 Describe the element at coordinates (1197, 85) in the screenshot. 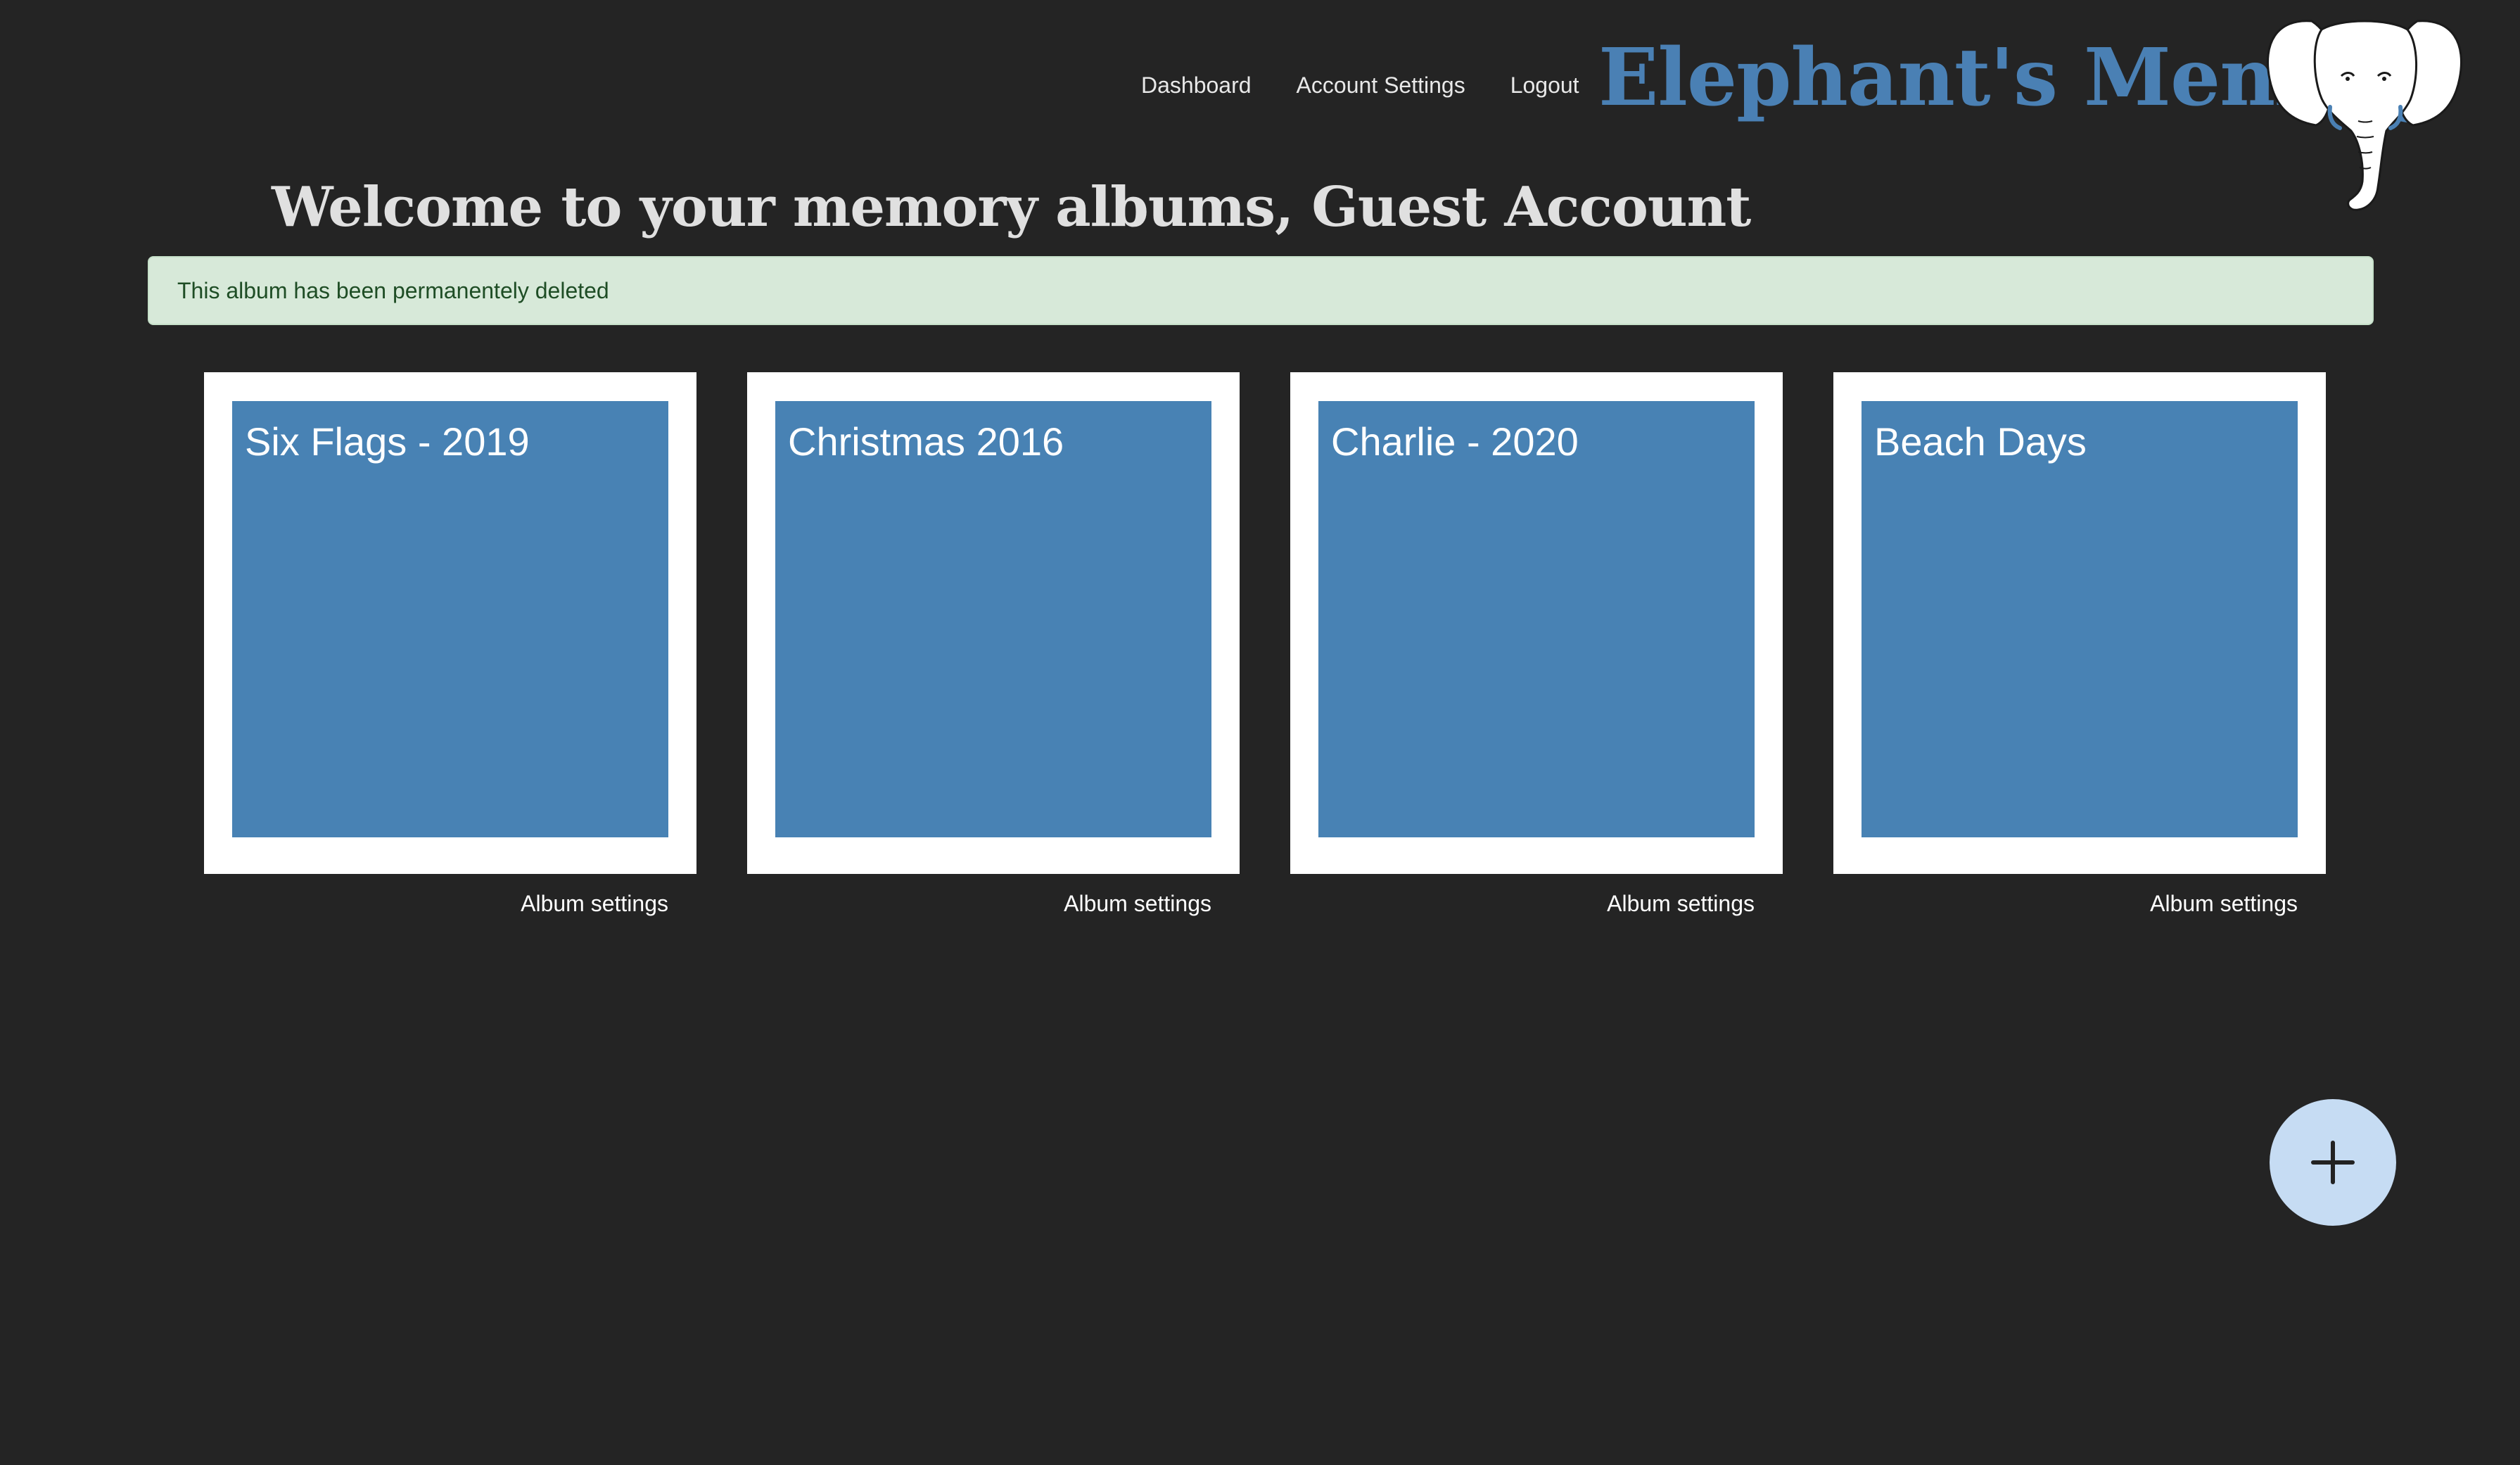

I see `nav-dashboard-link: Dashboard` at that location.